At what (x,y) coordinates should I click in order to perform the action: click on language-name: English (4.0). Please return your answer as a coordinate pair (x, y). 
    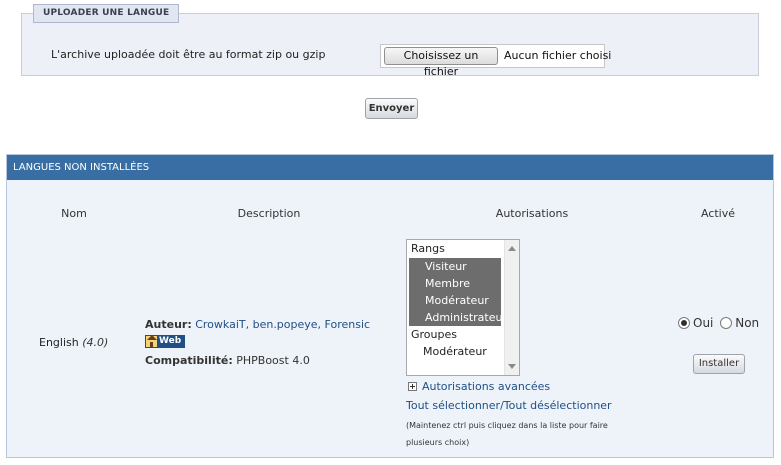
    Looking at the image, I should click on (73, 342).